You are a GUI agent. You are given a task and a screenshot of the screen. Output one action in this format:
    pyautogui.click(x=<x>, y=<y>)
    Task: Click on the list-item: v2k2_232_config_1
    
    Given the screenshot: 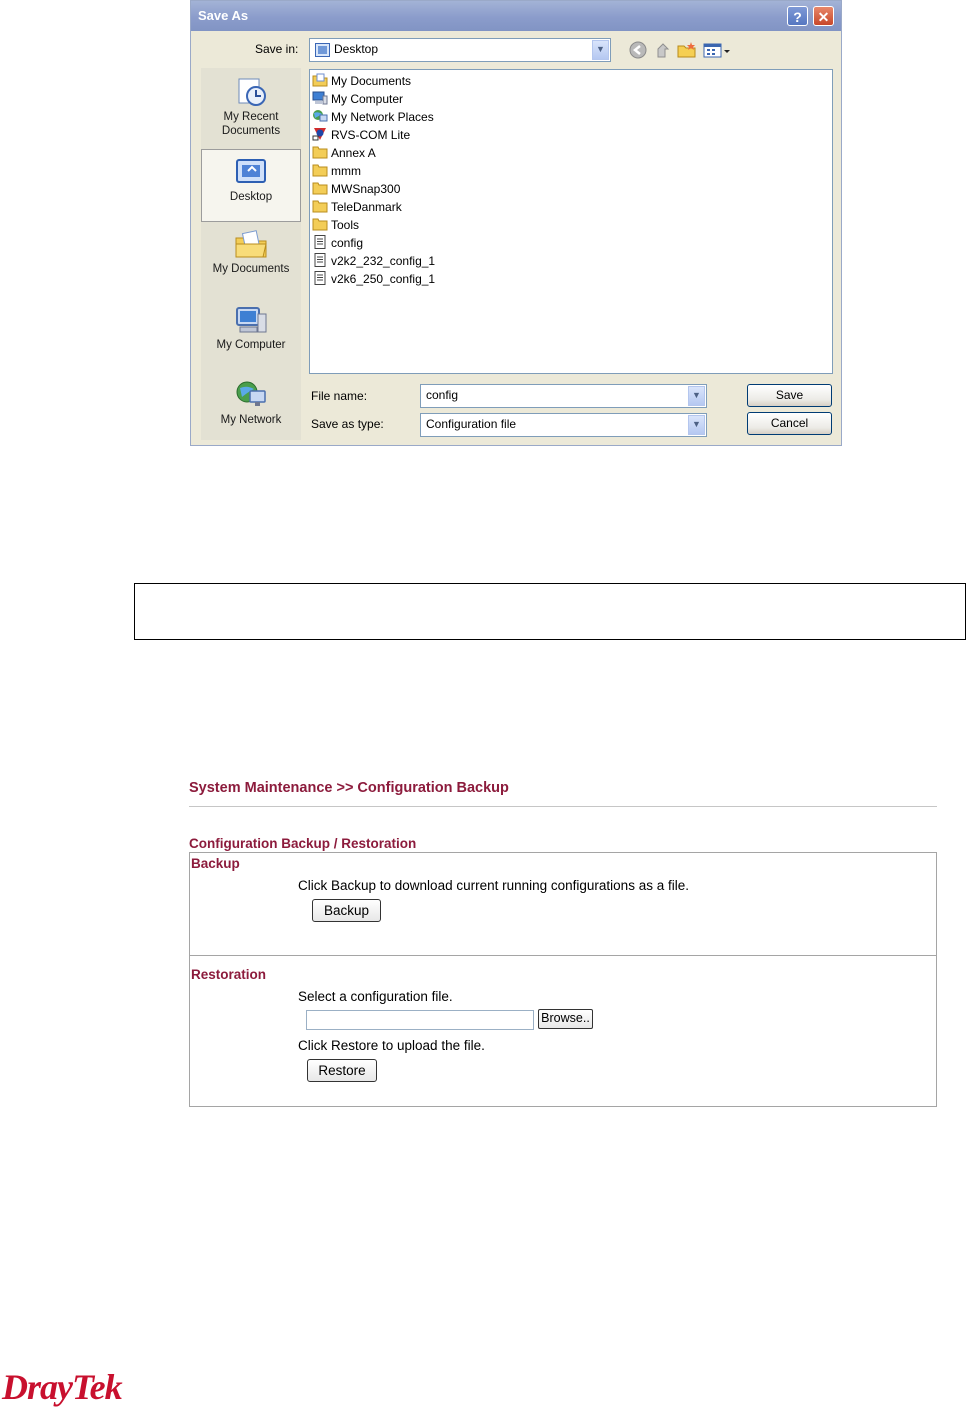 What is the action you would take?
    pyautogui.click(x=373, y=261)
    